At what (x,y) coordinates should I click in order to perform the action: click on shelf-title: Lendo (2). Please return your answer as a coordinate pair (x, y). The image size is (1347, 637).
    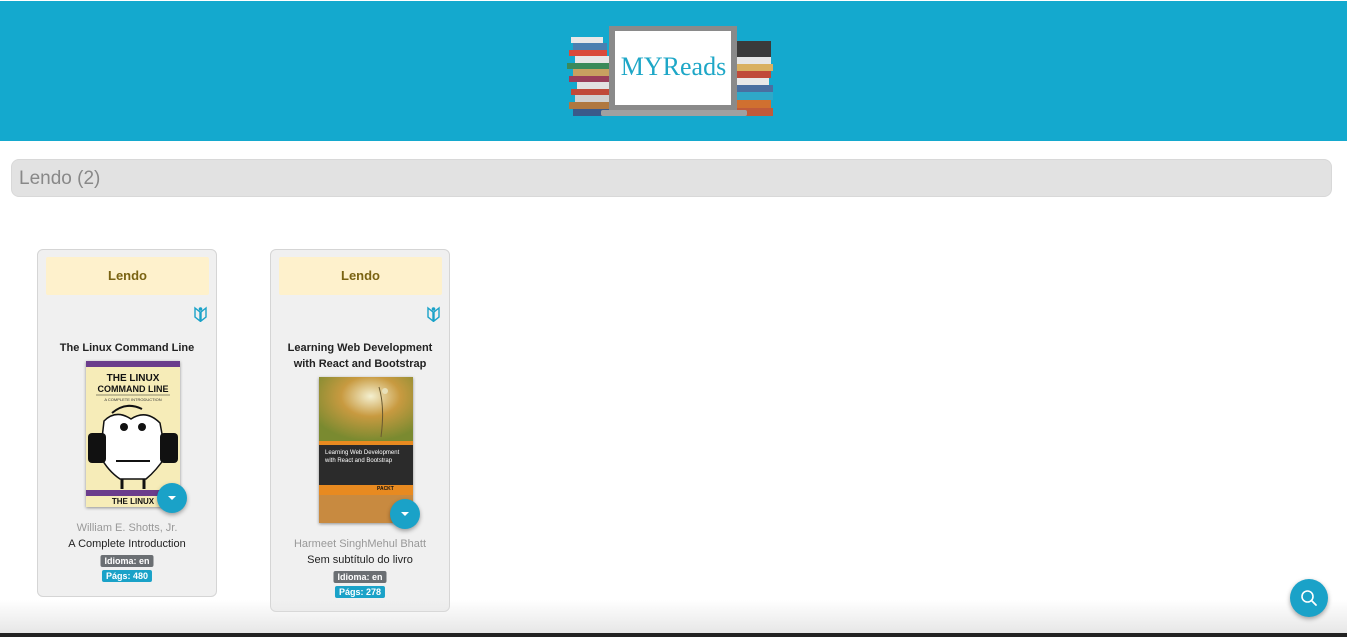
    Looking at the image, I should click on (671, 178).